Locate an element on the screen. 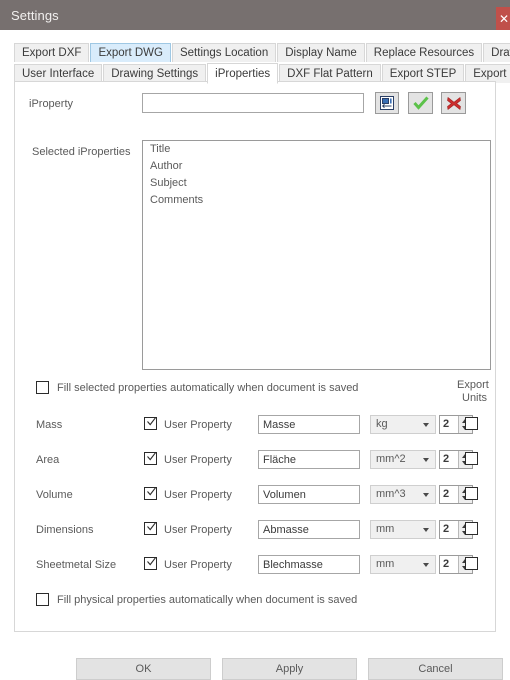 Image resolution: width=510 pixels, height=680 pixels. user-property-checkbox-area is located at coordinates (150, 458).